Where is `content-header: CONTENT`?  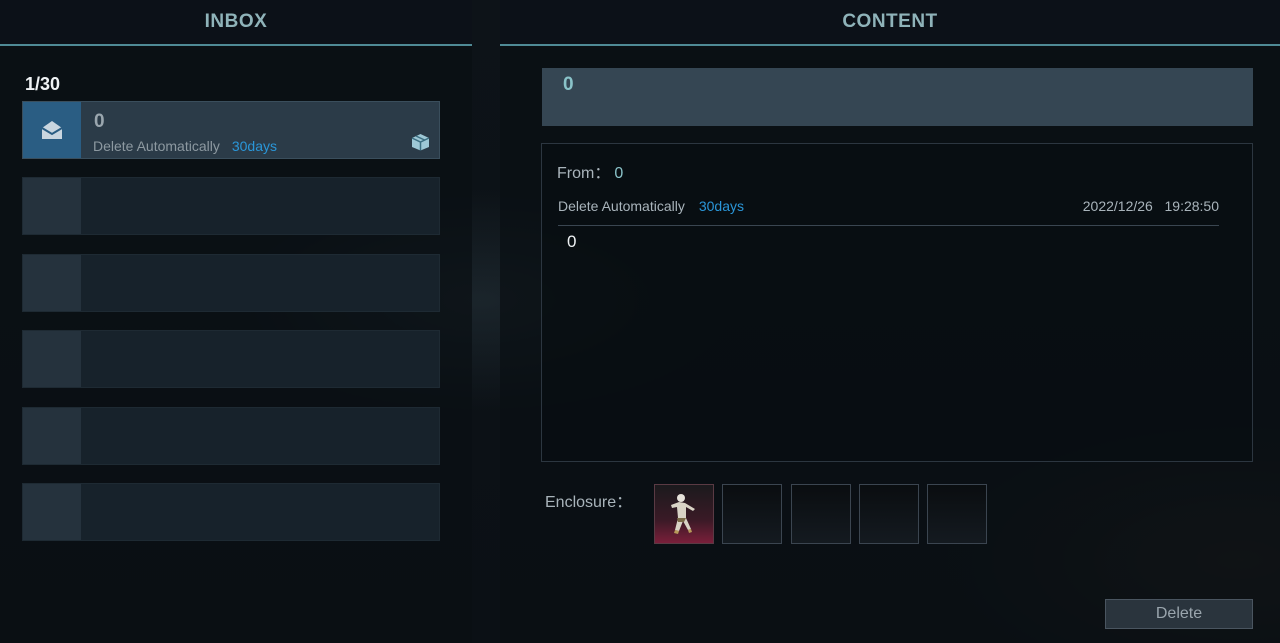 content-header: CONTENT is located at coordinates (890, 23).